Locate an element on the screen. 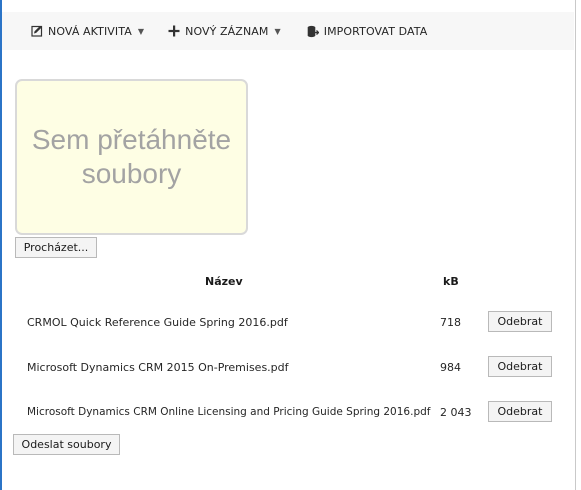 The width and height of the screenshot is (581, 490). new-activity-button: NOVÁ AKTIVITA ▼ is located at coordinates (87, 31).